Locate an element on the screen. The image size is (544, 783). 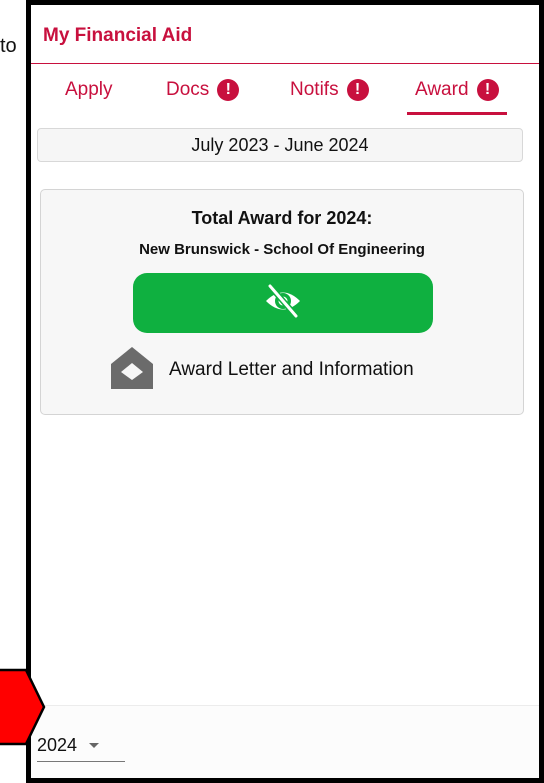
year-select: 2024 is located at coordinates (81, 745).